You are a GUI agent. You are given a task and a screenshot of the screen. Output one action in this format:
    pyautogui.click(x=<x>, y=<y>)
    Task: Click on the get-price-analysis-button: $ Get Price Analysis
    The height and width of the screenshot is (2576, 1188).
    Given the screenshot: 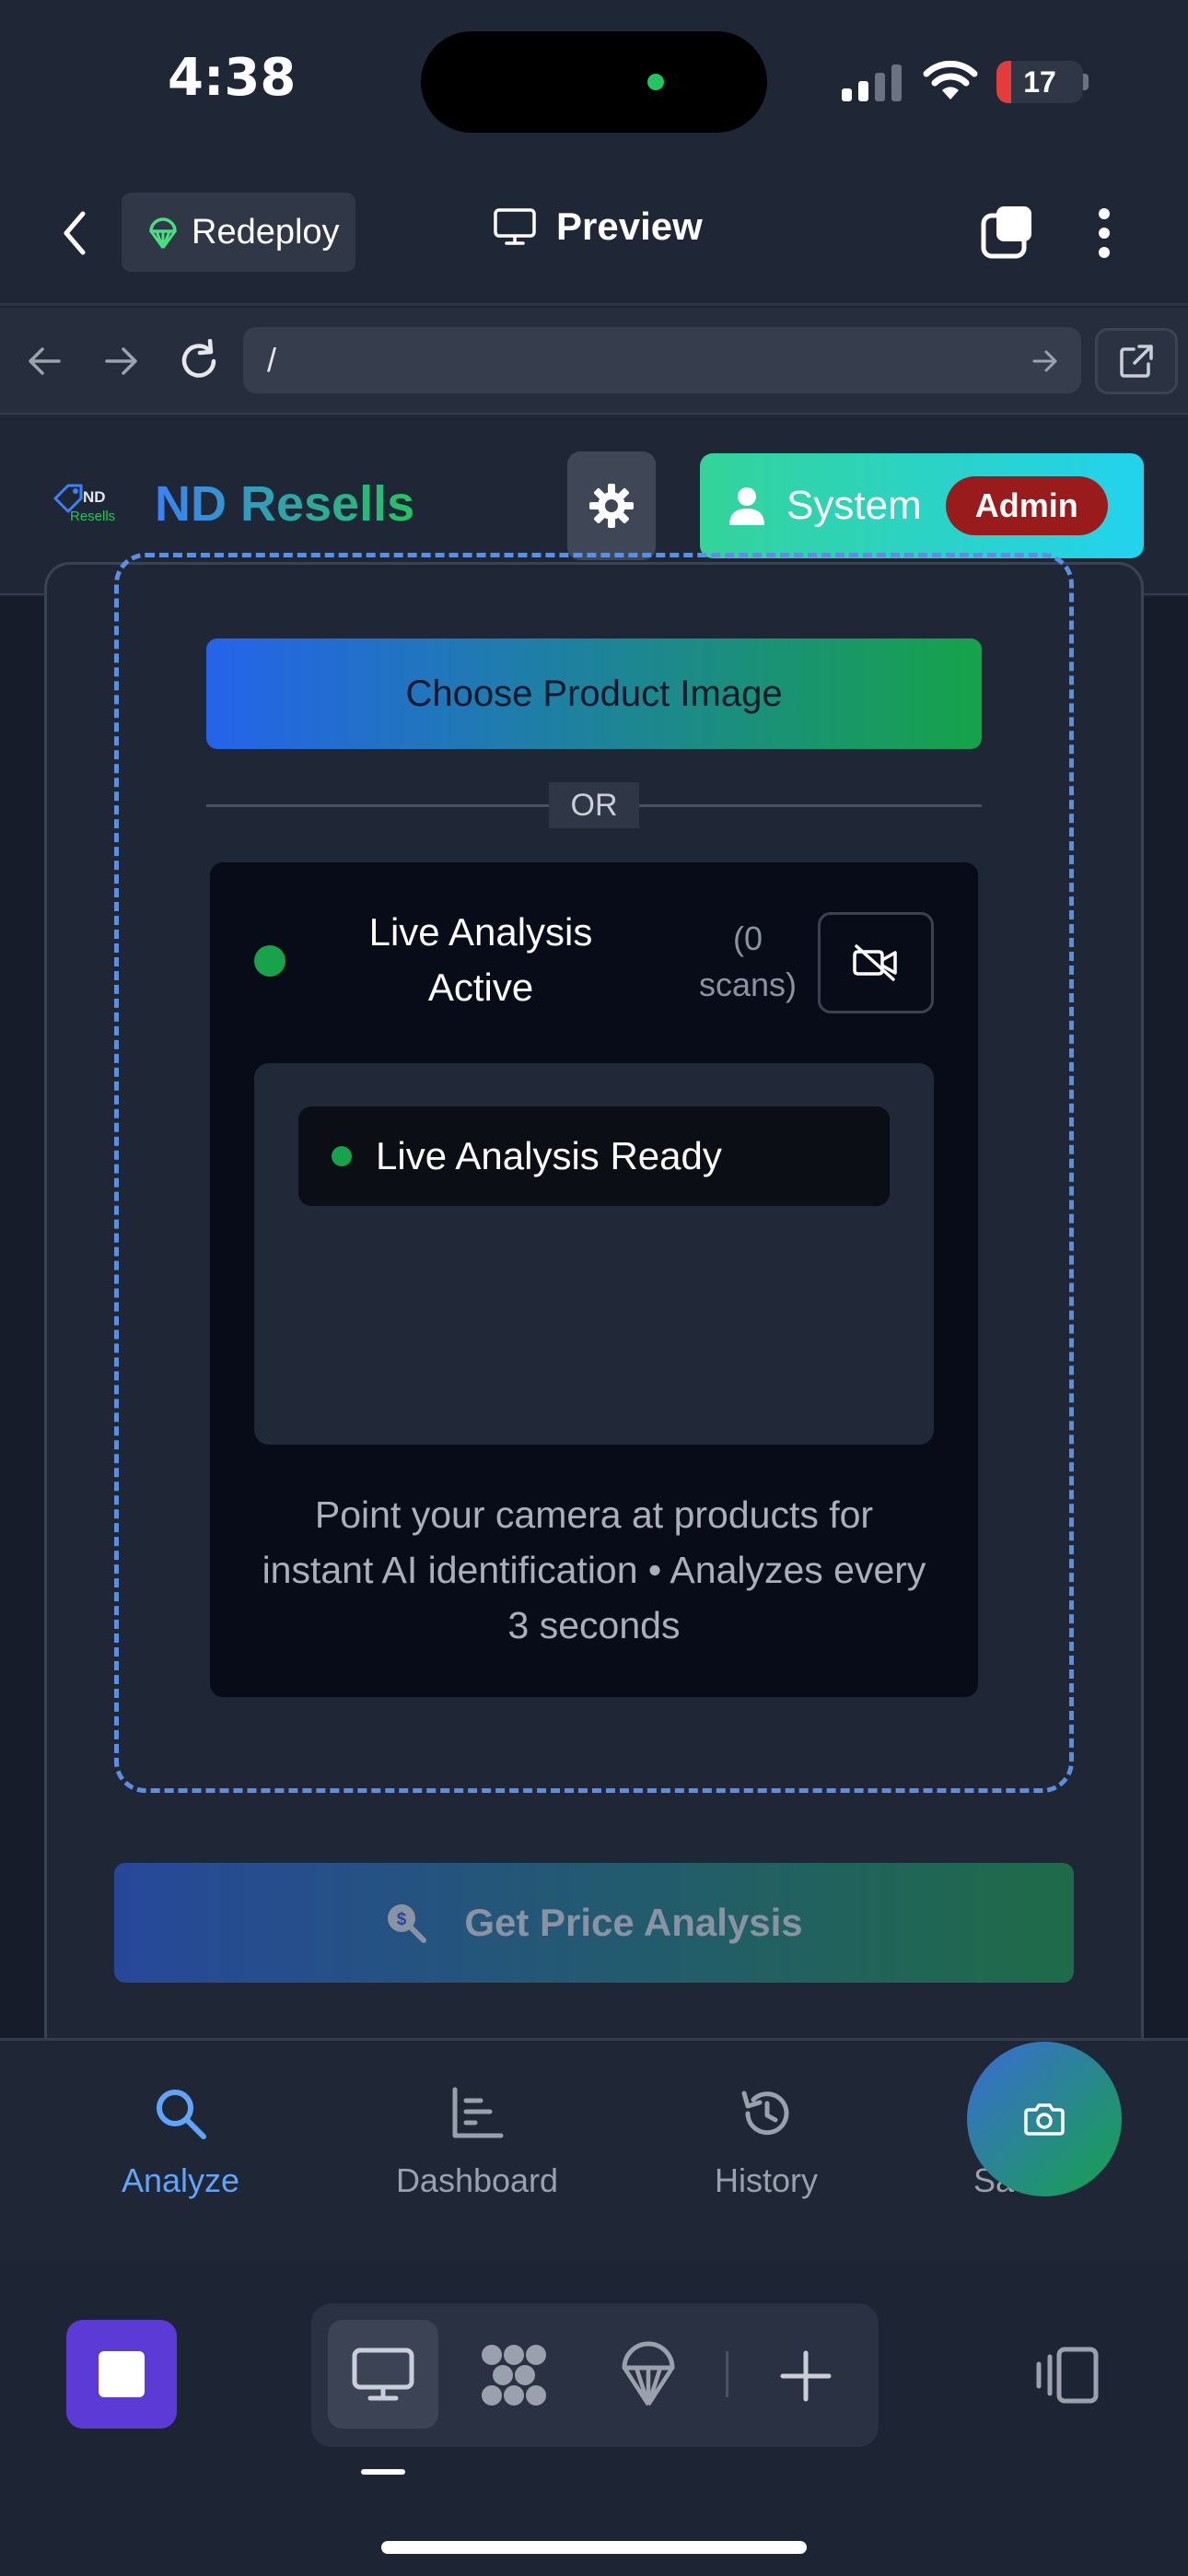 What is the action you would take?
    pyautogui.click(x=594, y=1923)
    